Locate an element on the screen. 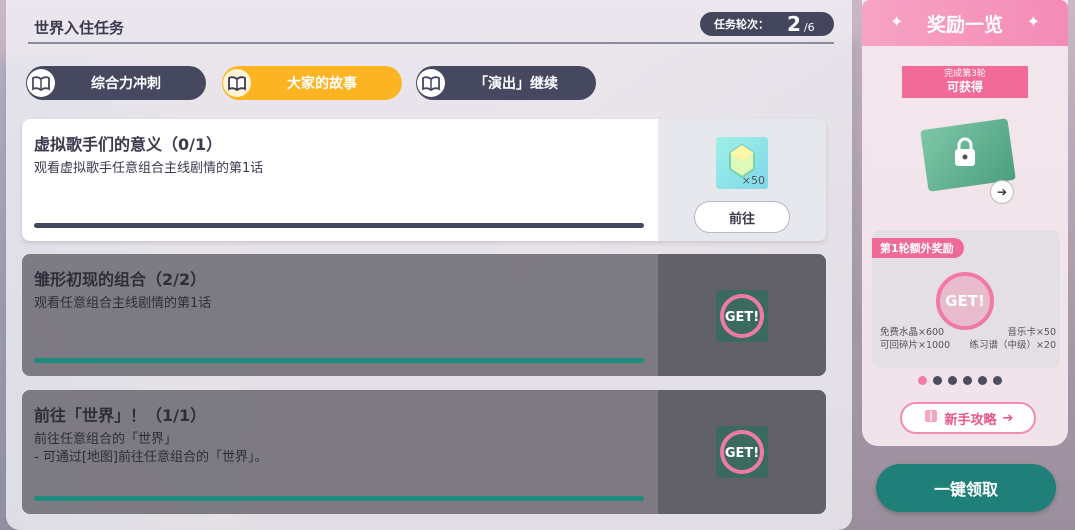  tab-continue-show: 「演出」继续 is located at coordinates (506, 83).